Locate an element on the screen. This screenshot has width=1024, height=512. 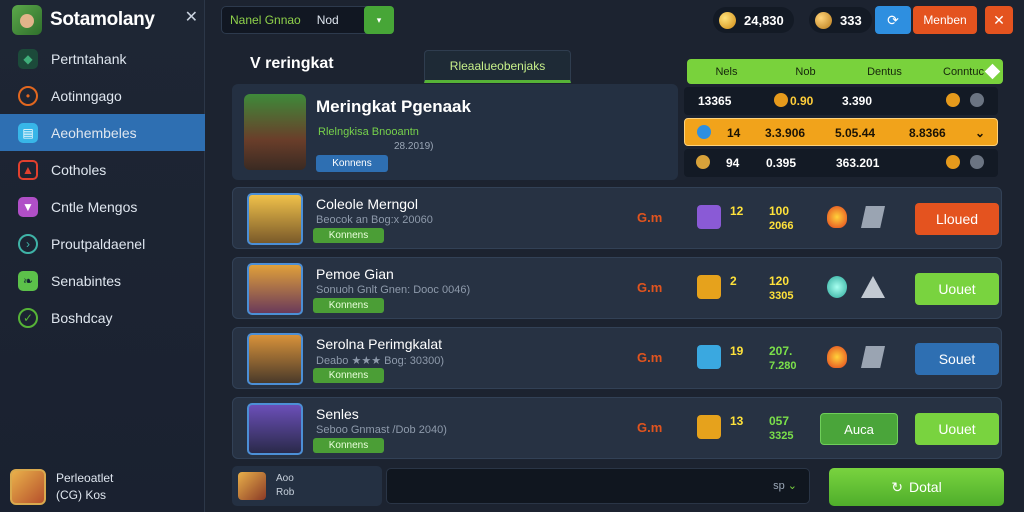
rock-icon is located at coordinates (873, 287).